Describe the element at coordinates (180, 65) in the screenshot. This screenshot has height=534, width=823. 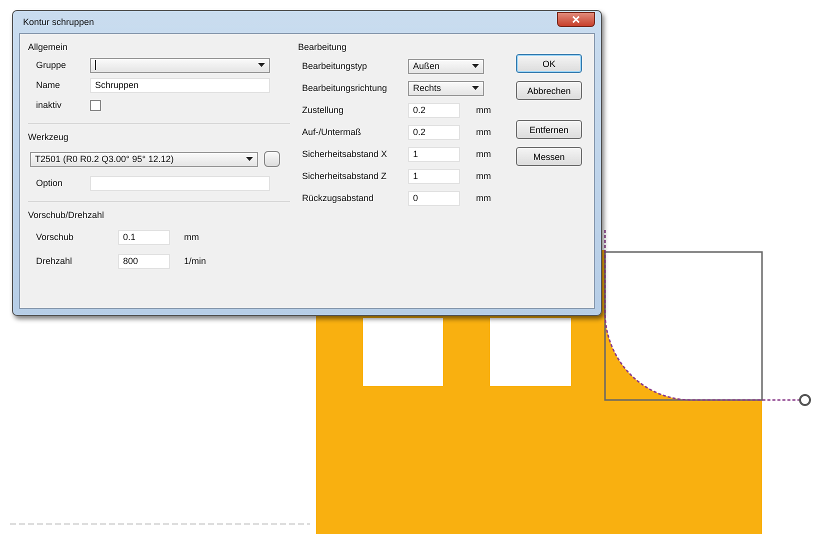
I see `group-dropdown` at that location.